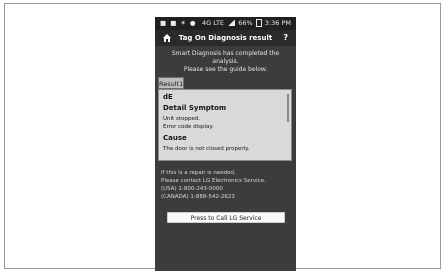  Describe the element at coordinates (198, 197) in the screenshot. I see `contact-canada: (CANADA) 1-888-542-2623` at that location.